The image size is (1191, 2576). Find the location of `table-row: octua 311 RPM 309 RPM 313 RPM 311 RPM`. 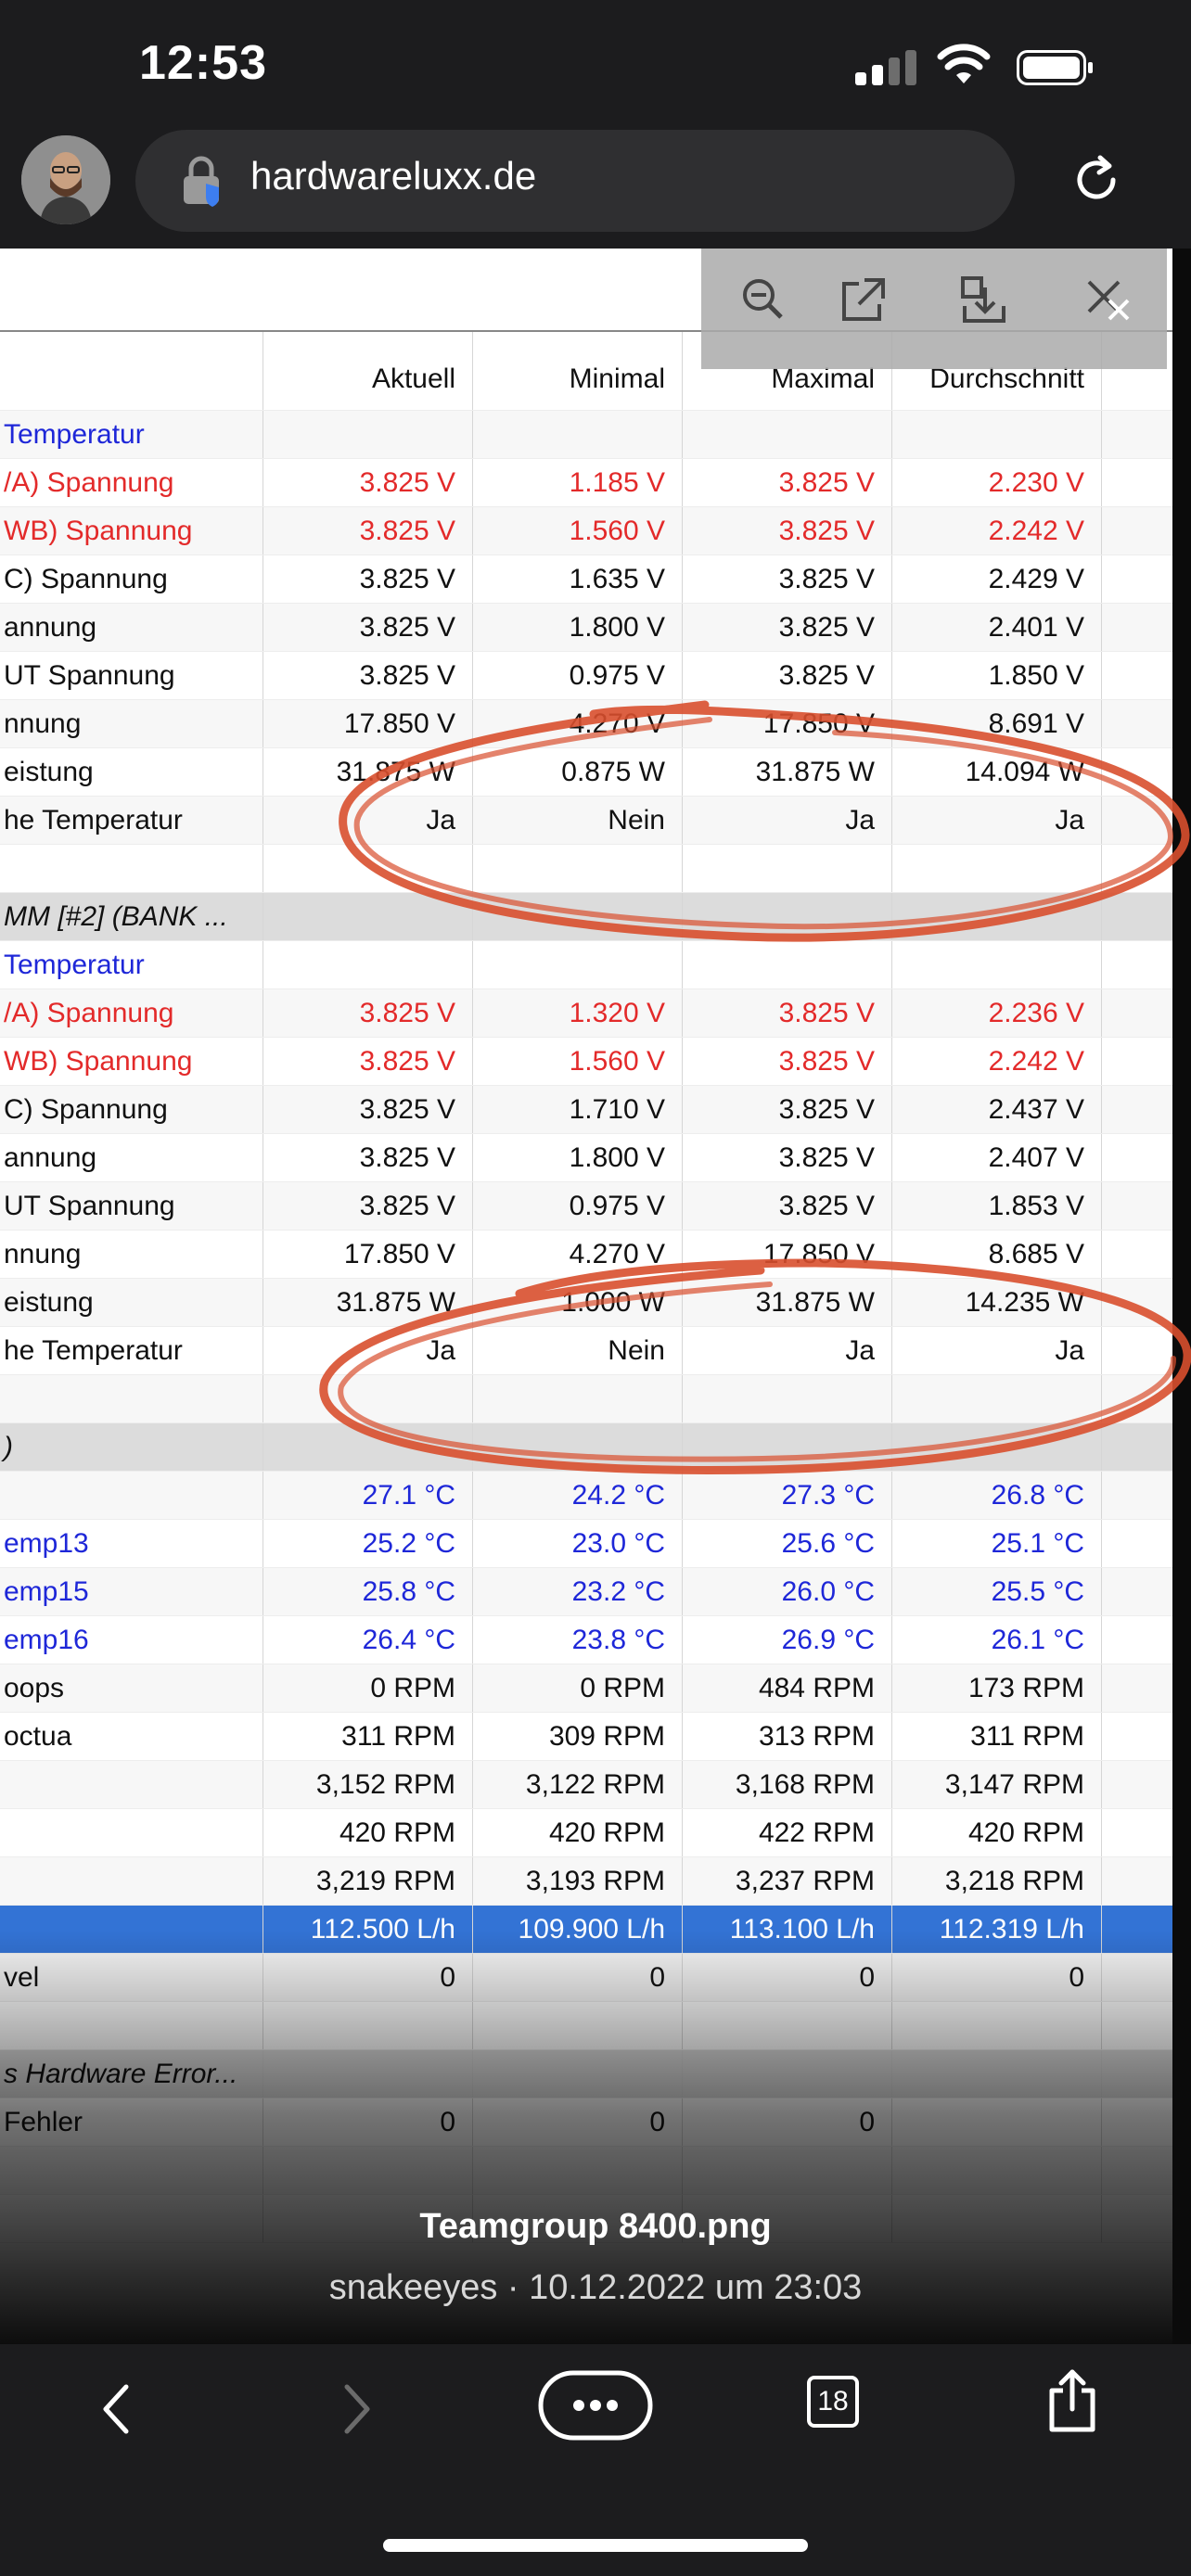

table-row: octua 311 RPM 309 RPM 313 RPM 311 RPM is located at coordinates (586, 1737).